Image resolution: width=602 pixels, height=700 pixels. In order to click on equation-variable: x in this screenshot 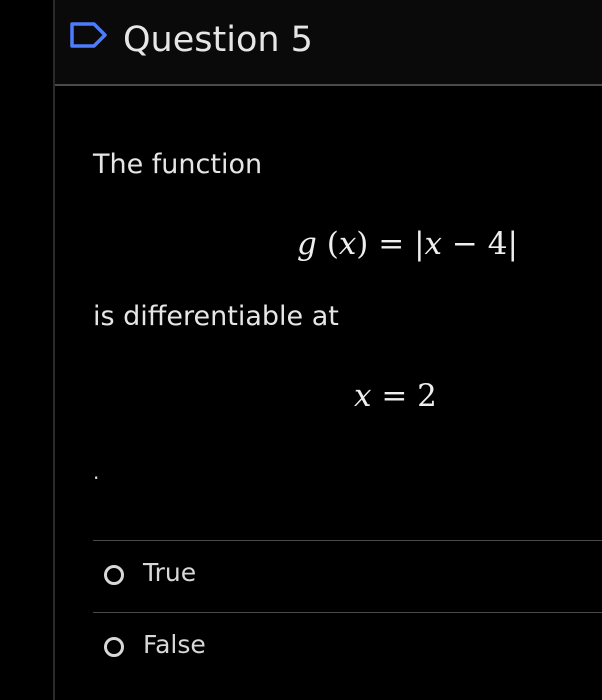, I will do `click(347, 244)`.